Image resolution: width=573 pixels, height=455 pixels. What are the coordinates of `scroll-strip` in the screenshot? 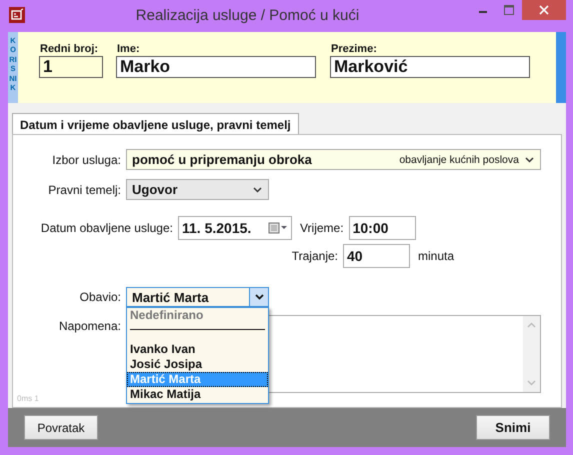 It's located at (561, 67).